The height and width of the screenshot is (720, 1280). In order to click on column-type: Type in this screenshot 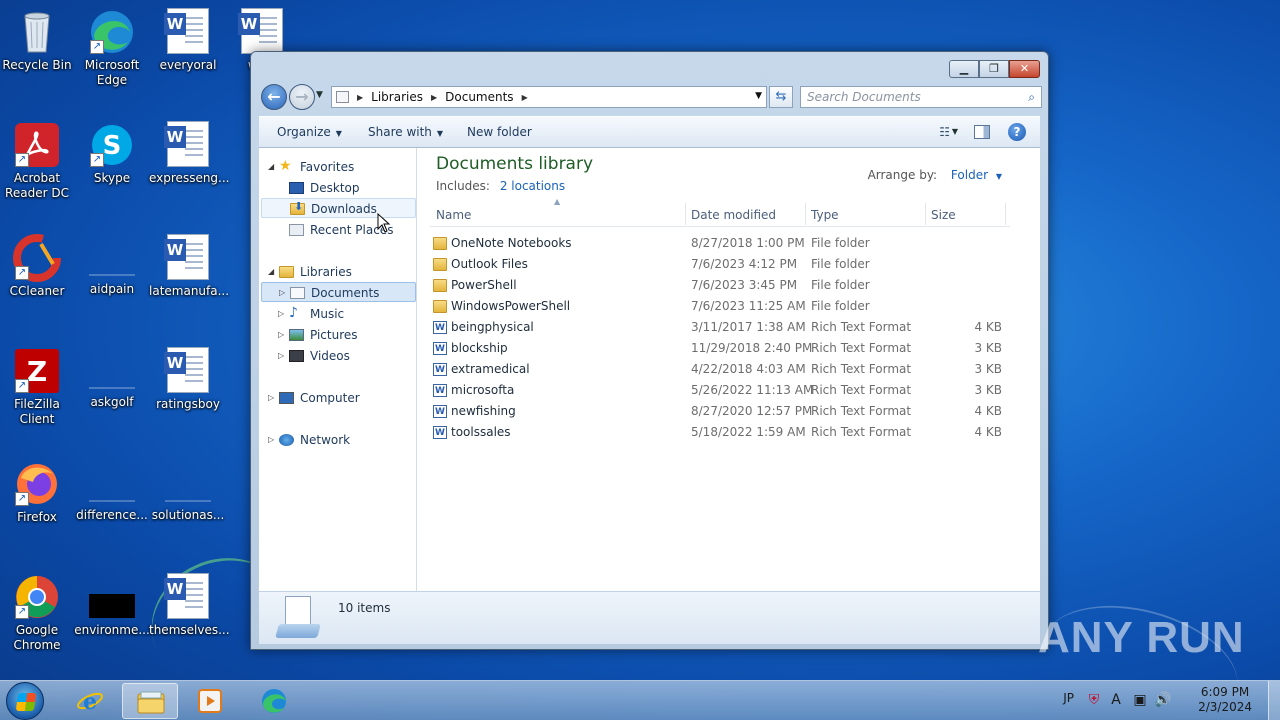, I will do `click(825, 215)`.